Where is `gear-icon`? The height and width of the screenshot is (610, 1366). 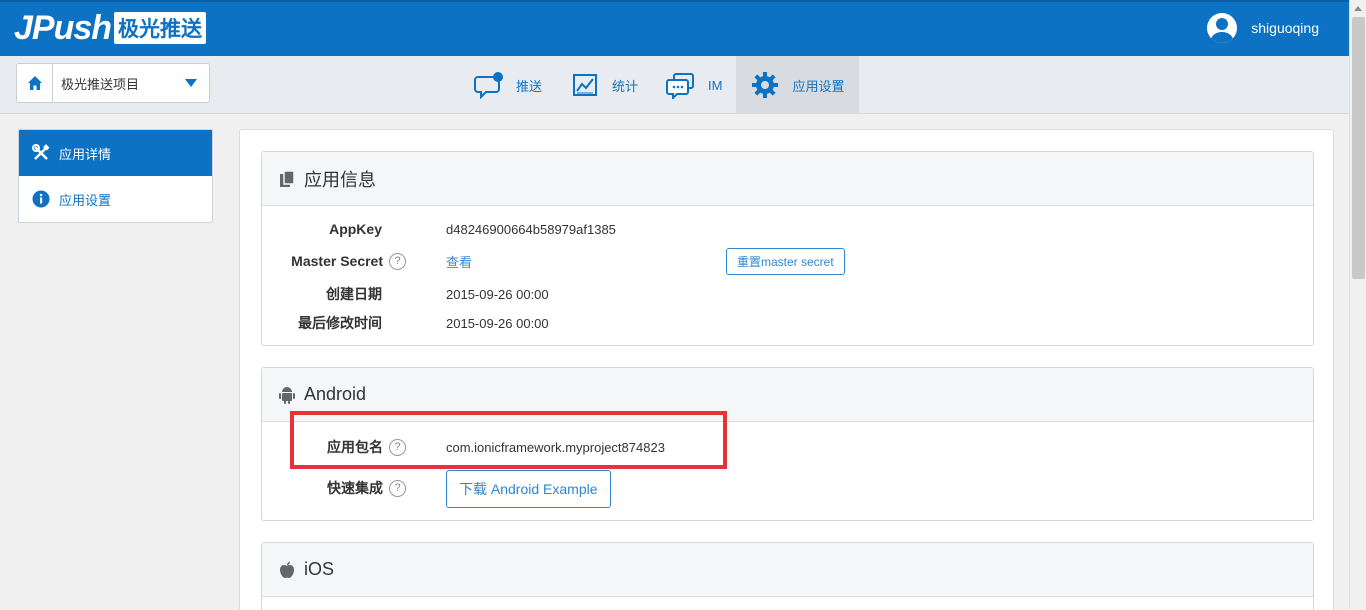
gear-icon is located at coordinates (765, 85).